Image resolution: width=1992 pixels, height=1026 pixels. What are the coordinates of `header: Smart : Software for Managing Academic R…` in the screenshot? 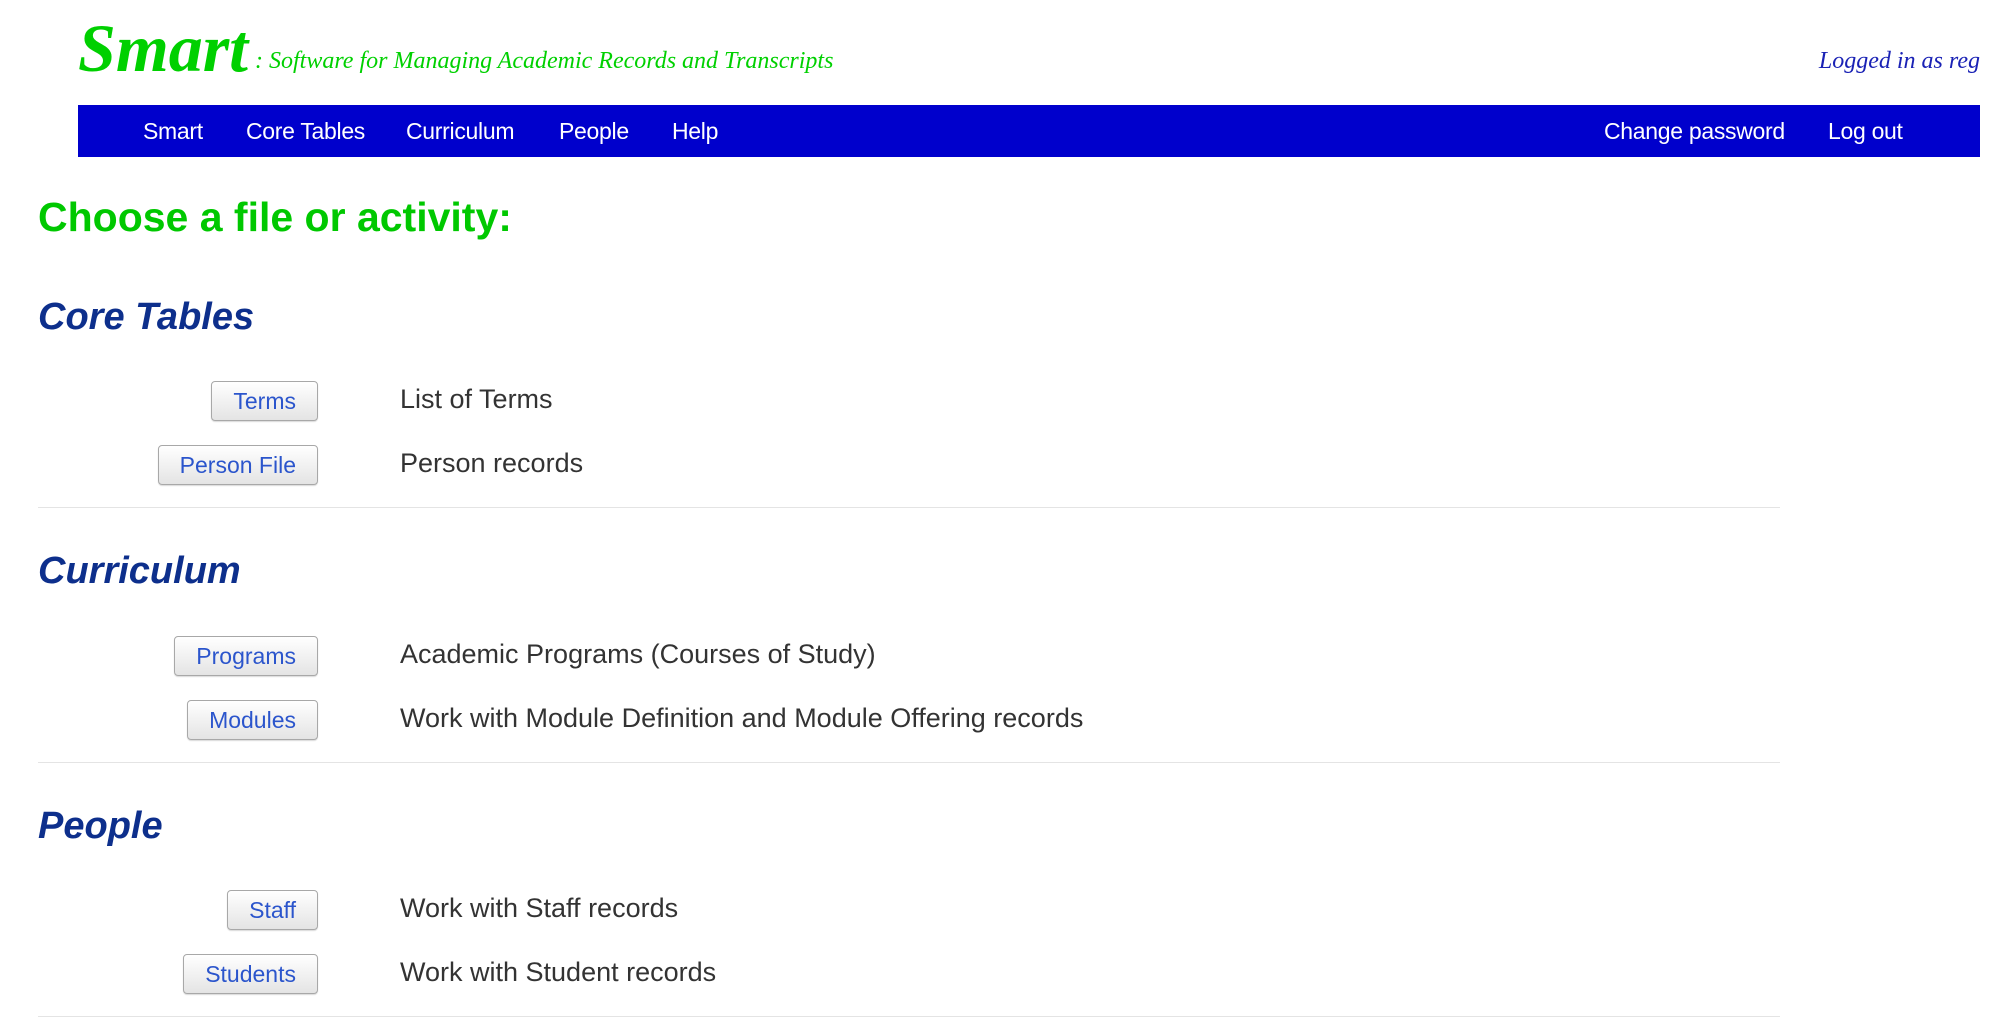 It's located at (996, 52).